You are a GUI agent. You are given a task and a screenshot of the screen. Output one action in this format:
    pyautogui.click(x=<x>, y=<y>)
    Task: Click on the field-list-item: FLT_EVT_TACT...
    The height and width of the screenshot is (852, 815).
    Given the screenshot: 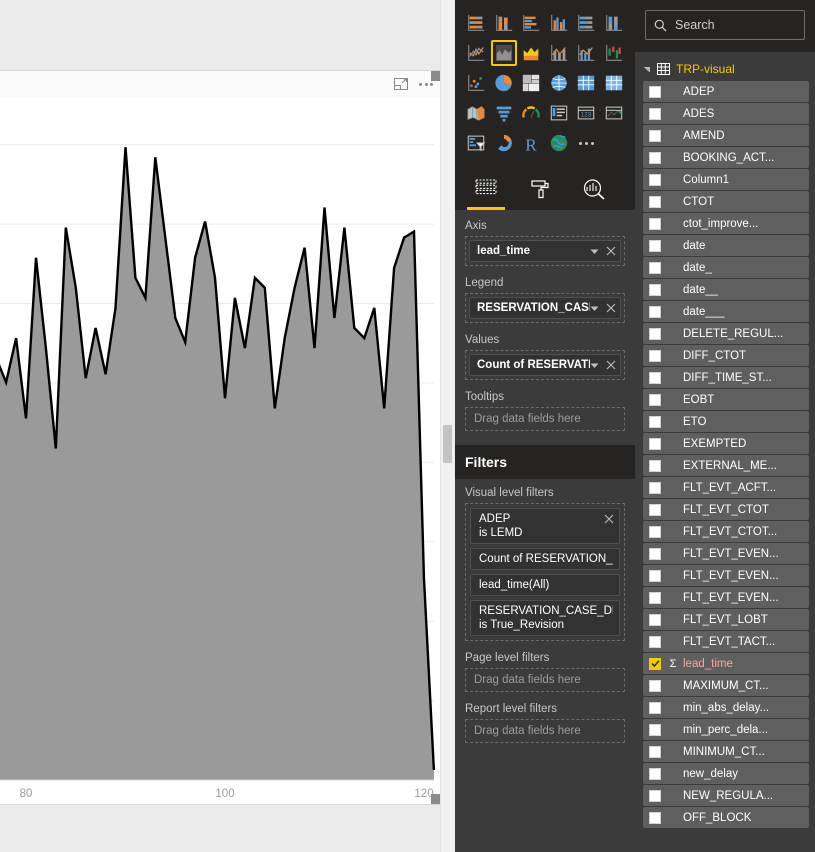 What is the action you would take?
    pyautogui.click(x=726, y=641)
    